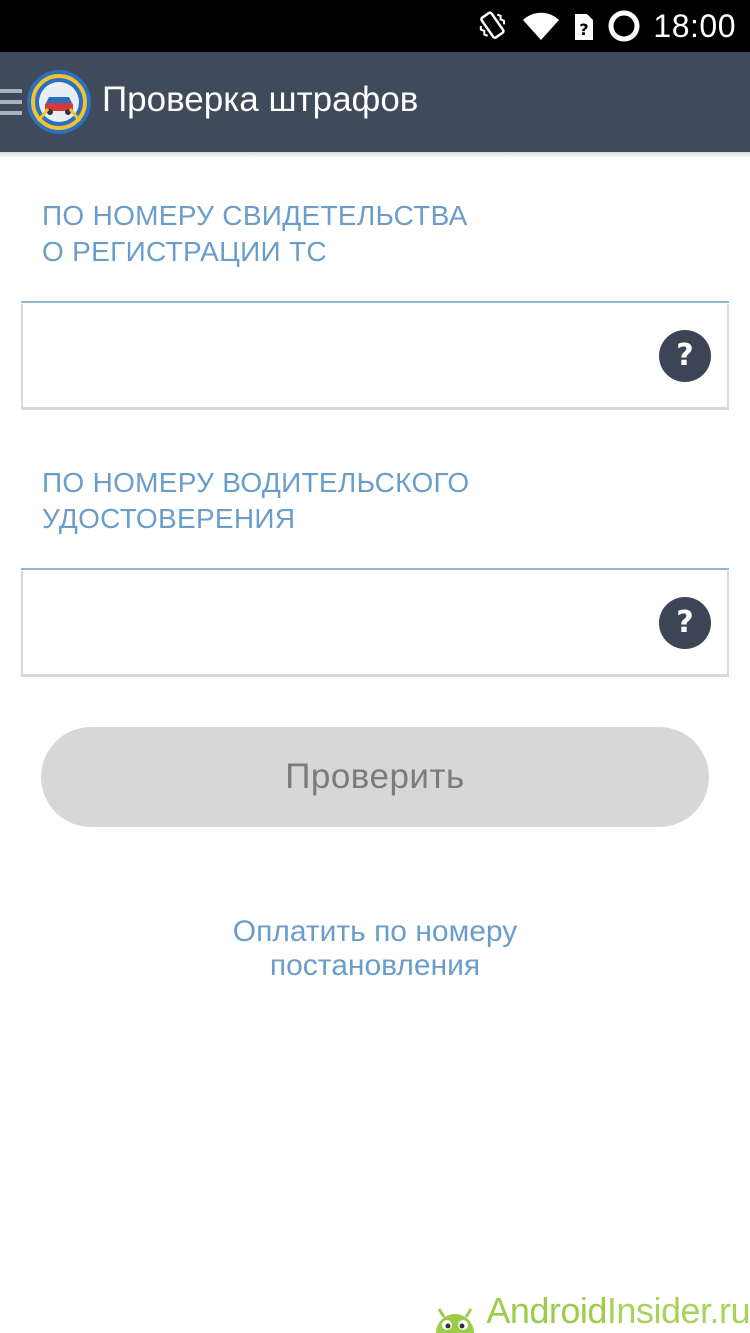  Describe the element at coordinates (624, 26) in the screenshot. I see `battery-ring-icon` at that location.